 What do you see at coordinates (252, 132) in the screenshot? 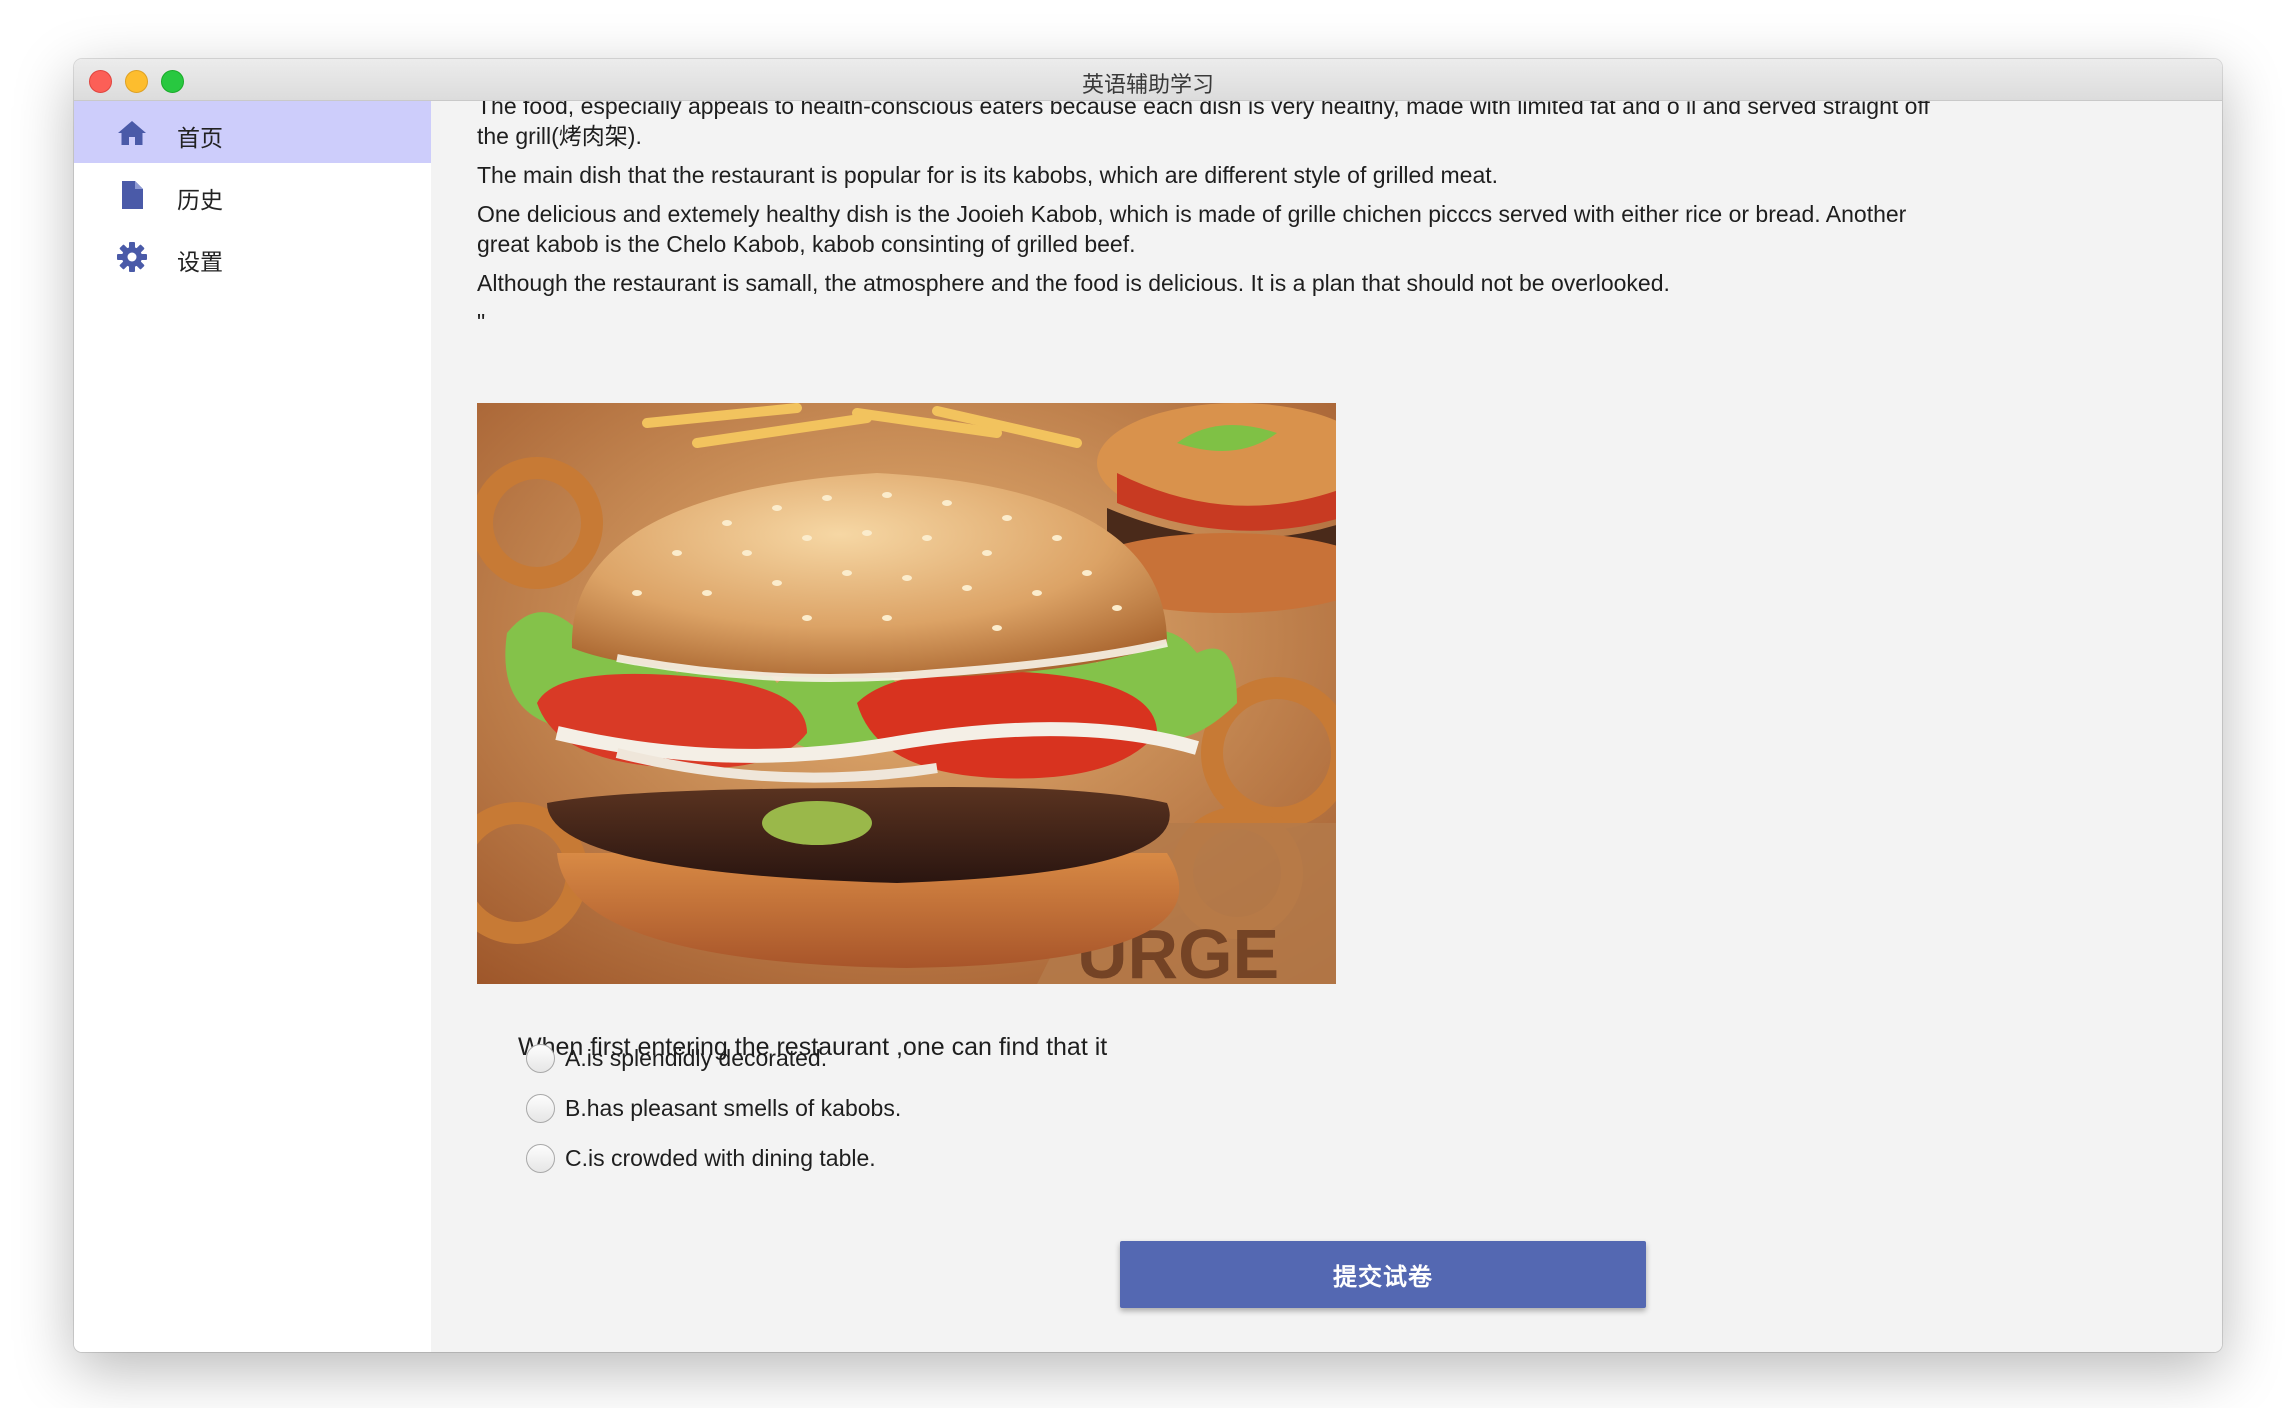
I see `sidebar-item-home: 首页` at bounding box center [252, 132].